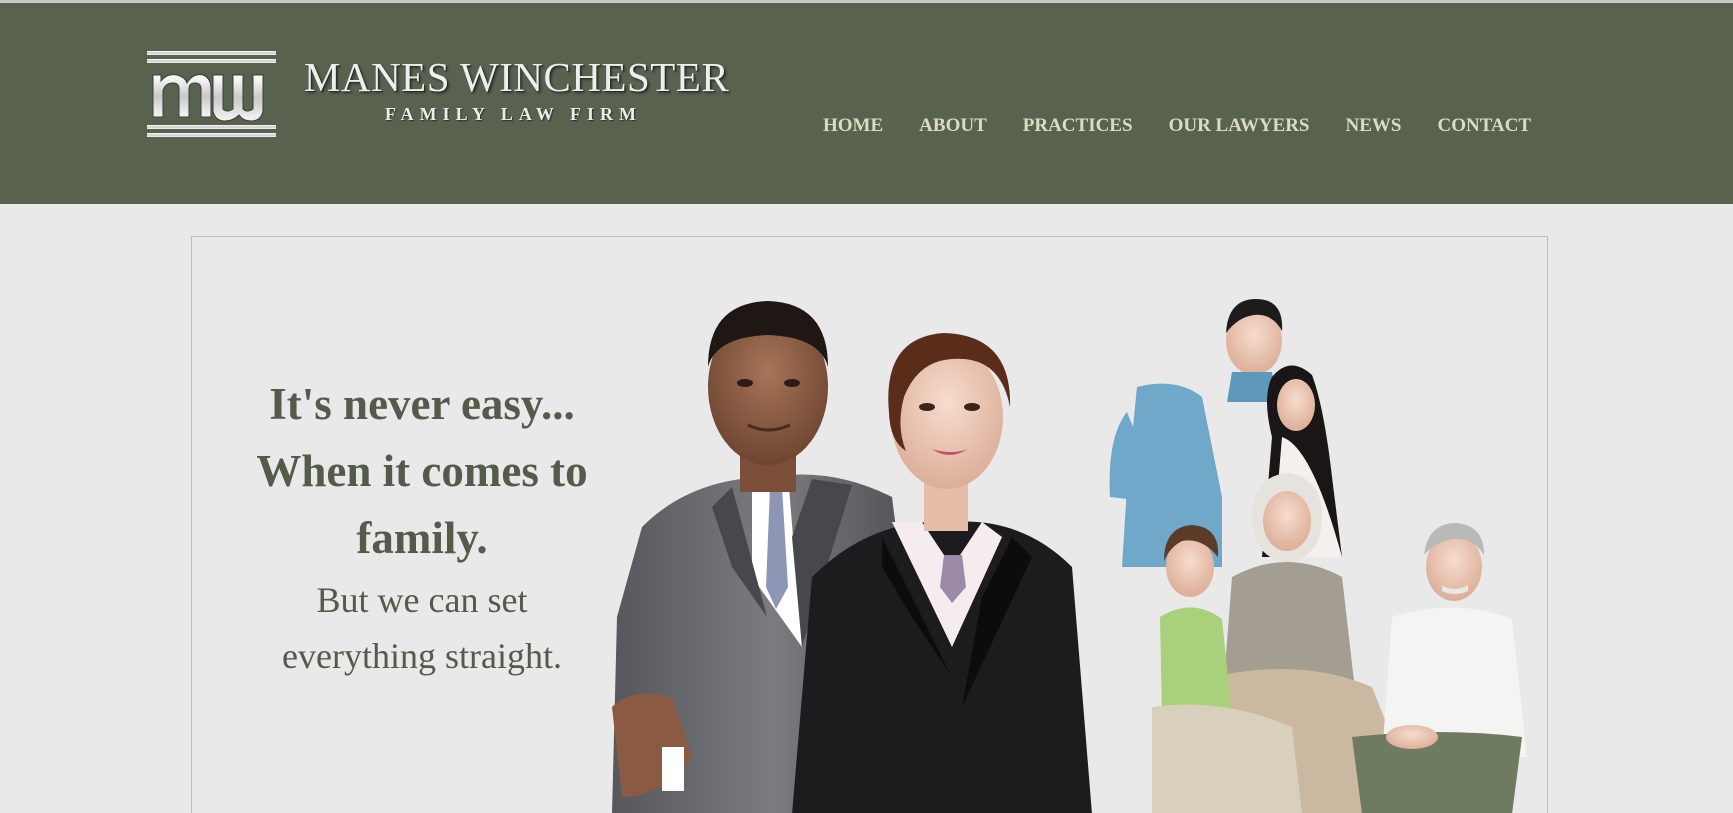  What do you see at coordinates (1239, 126) in the screenshot?
I see `nav-our-lawyers: OUR LAWYERS` at bounding box center [1239, 126].